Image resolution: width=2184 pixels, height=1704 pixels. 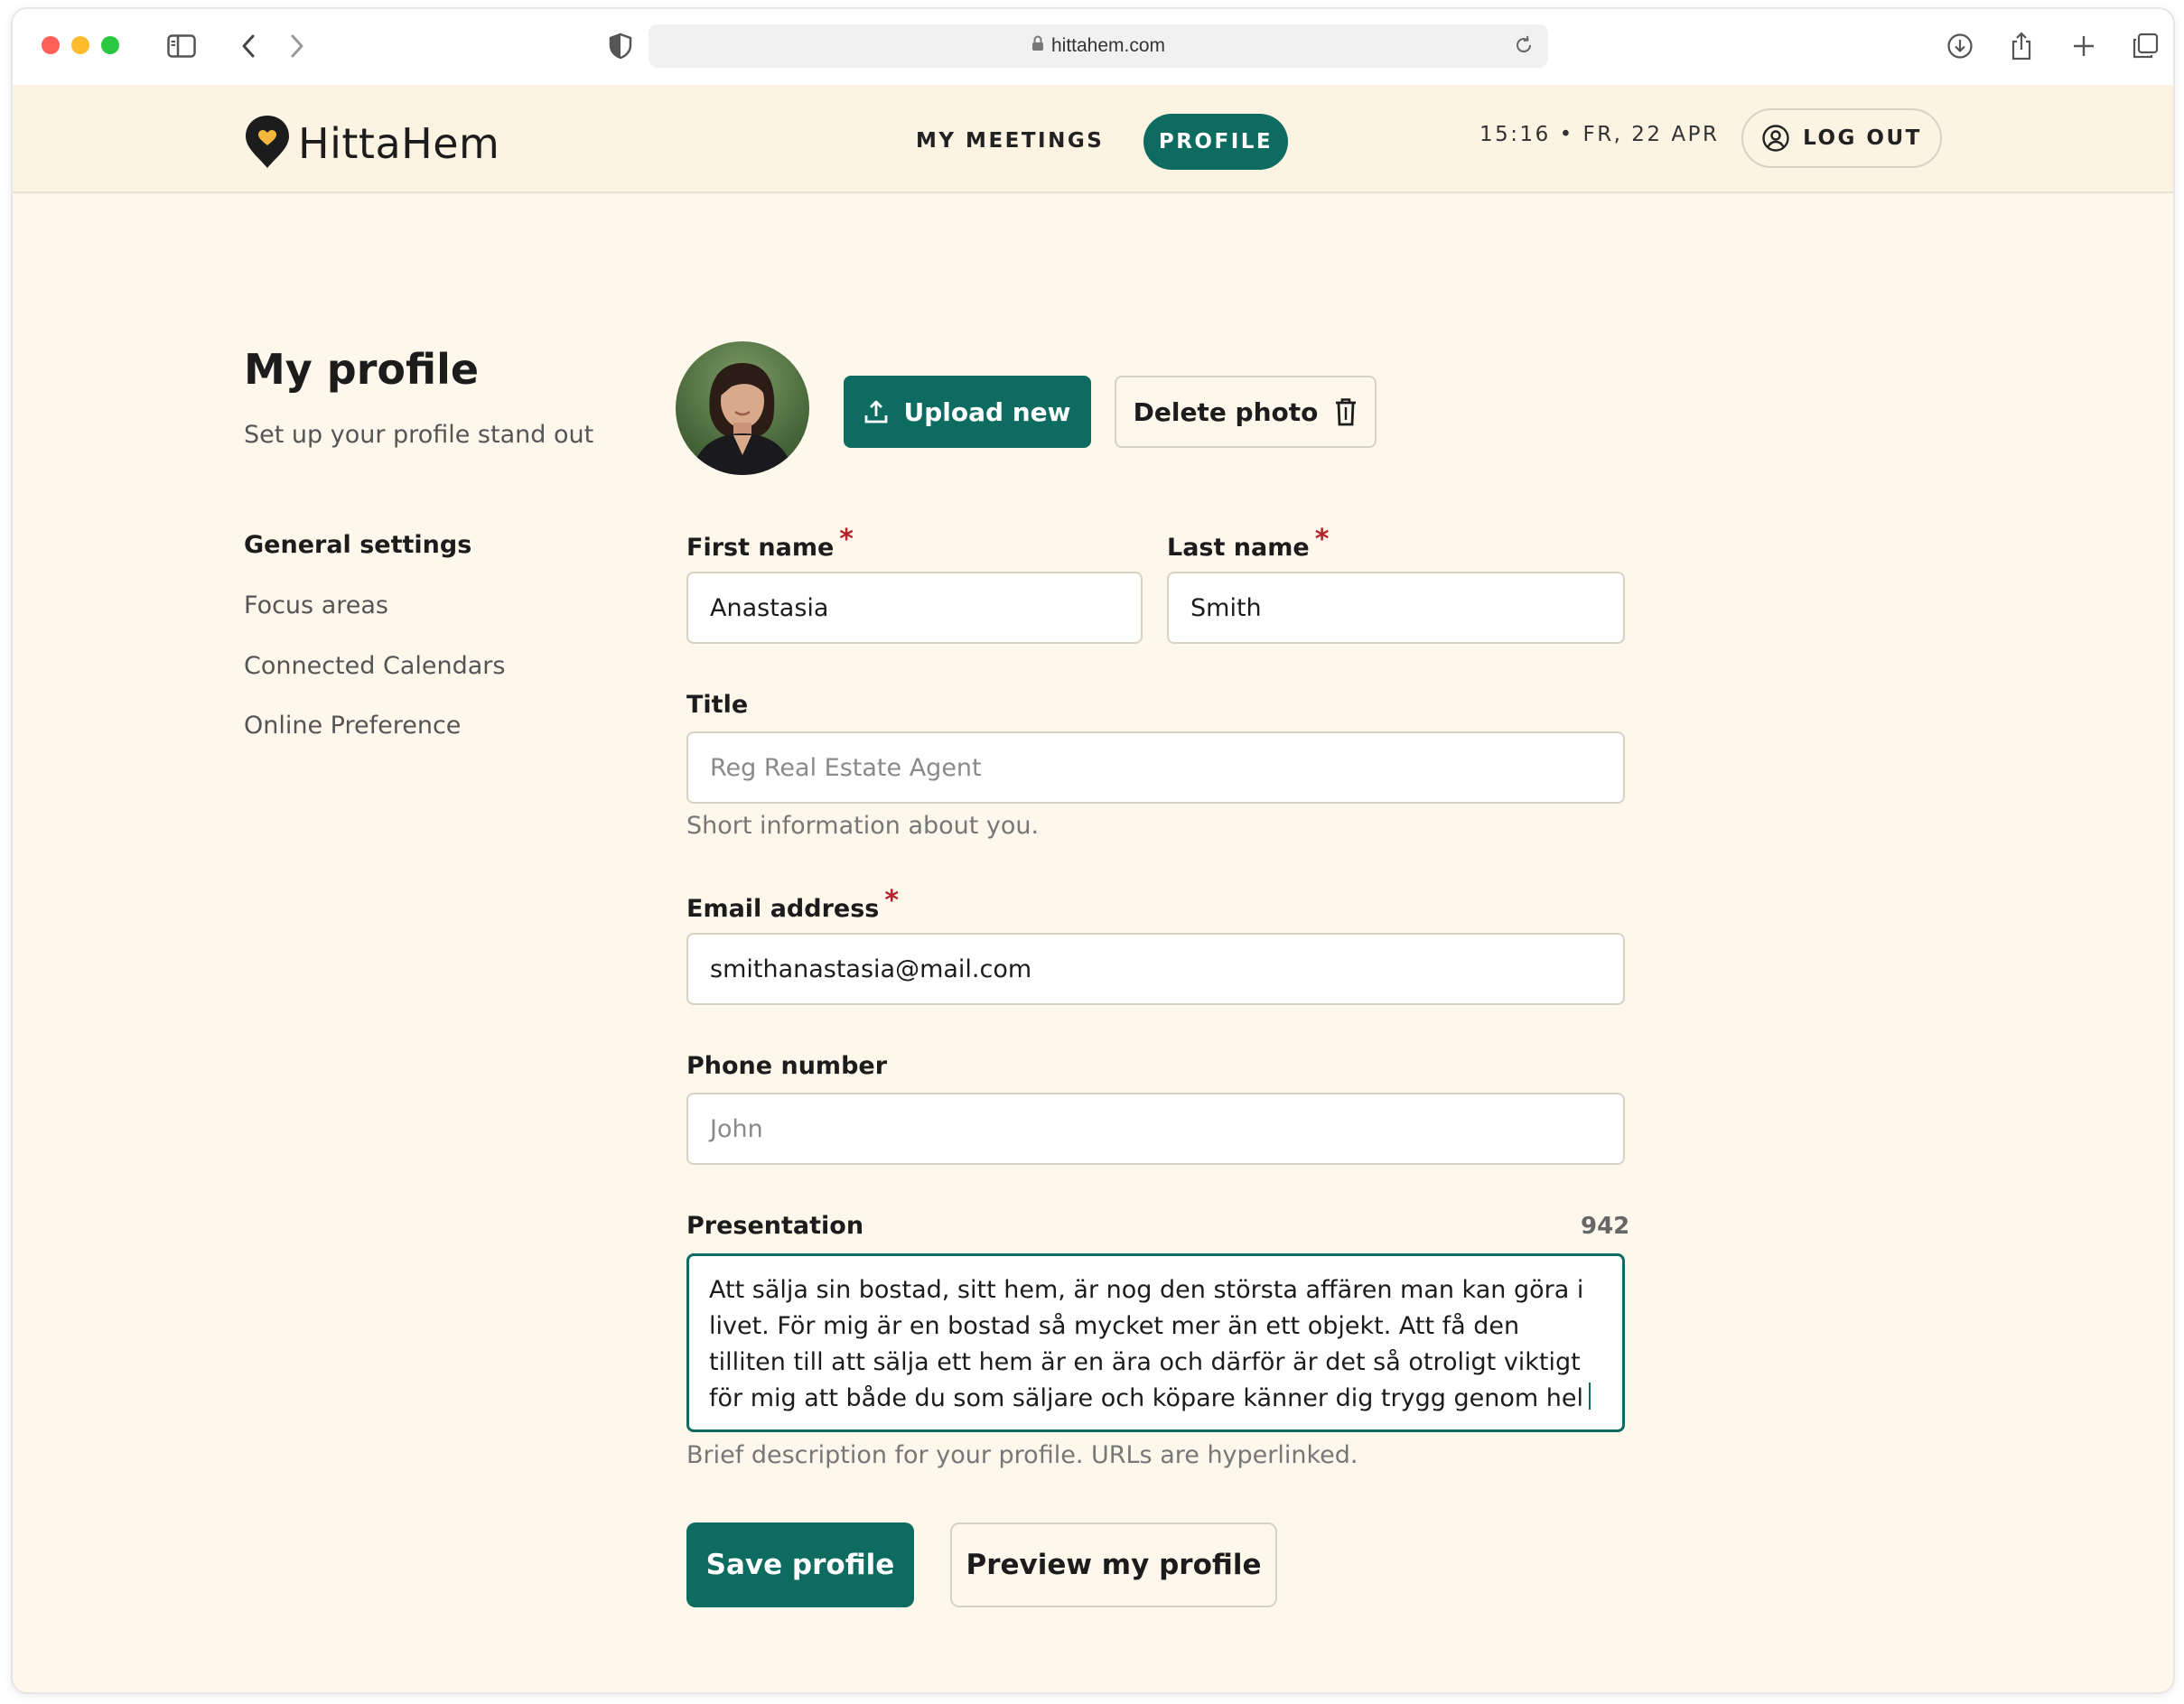 I want to click on title-label: Title, so click(x=717, y=705).